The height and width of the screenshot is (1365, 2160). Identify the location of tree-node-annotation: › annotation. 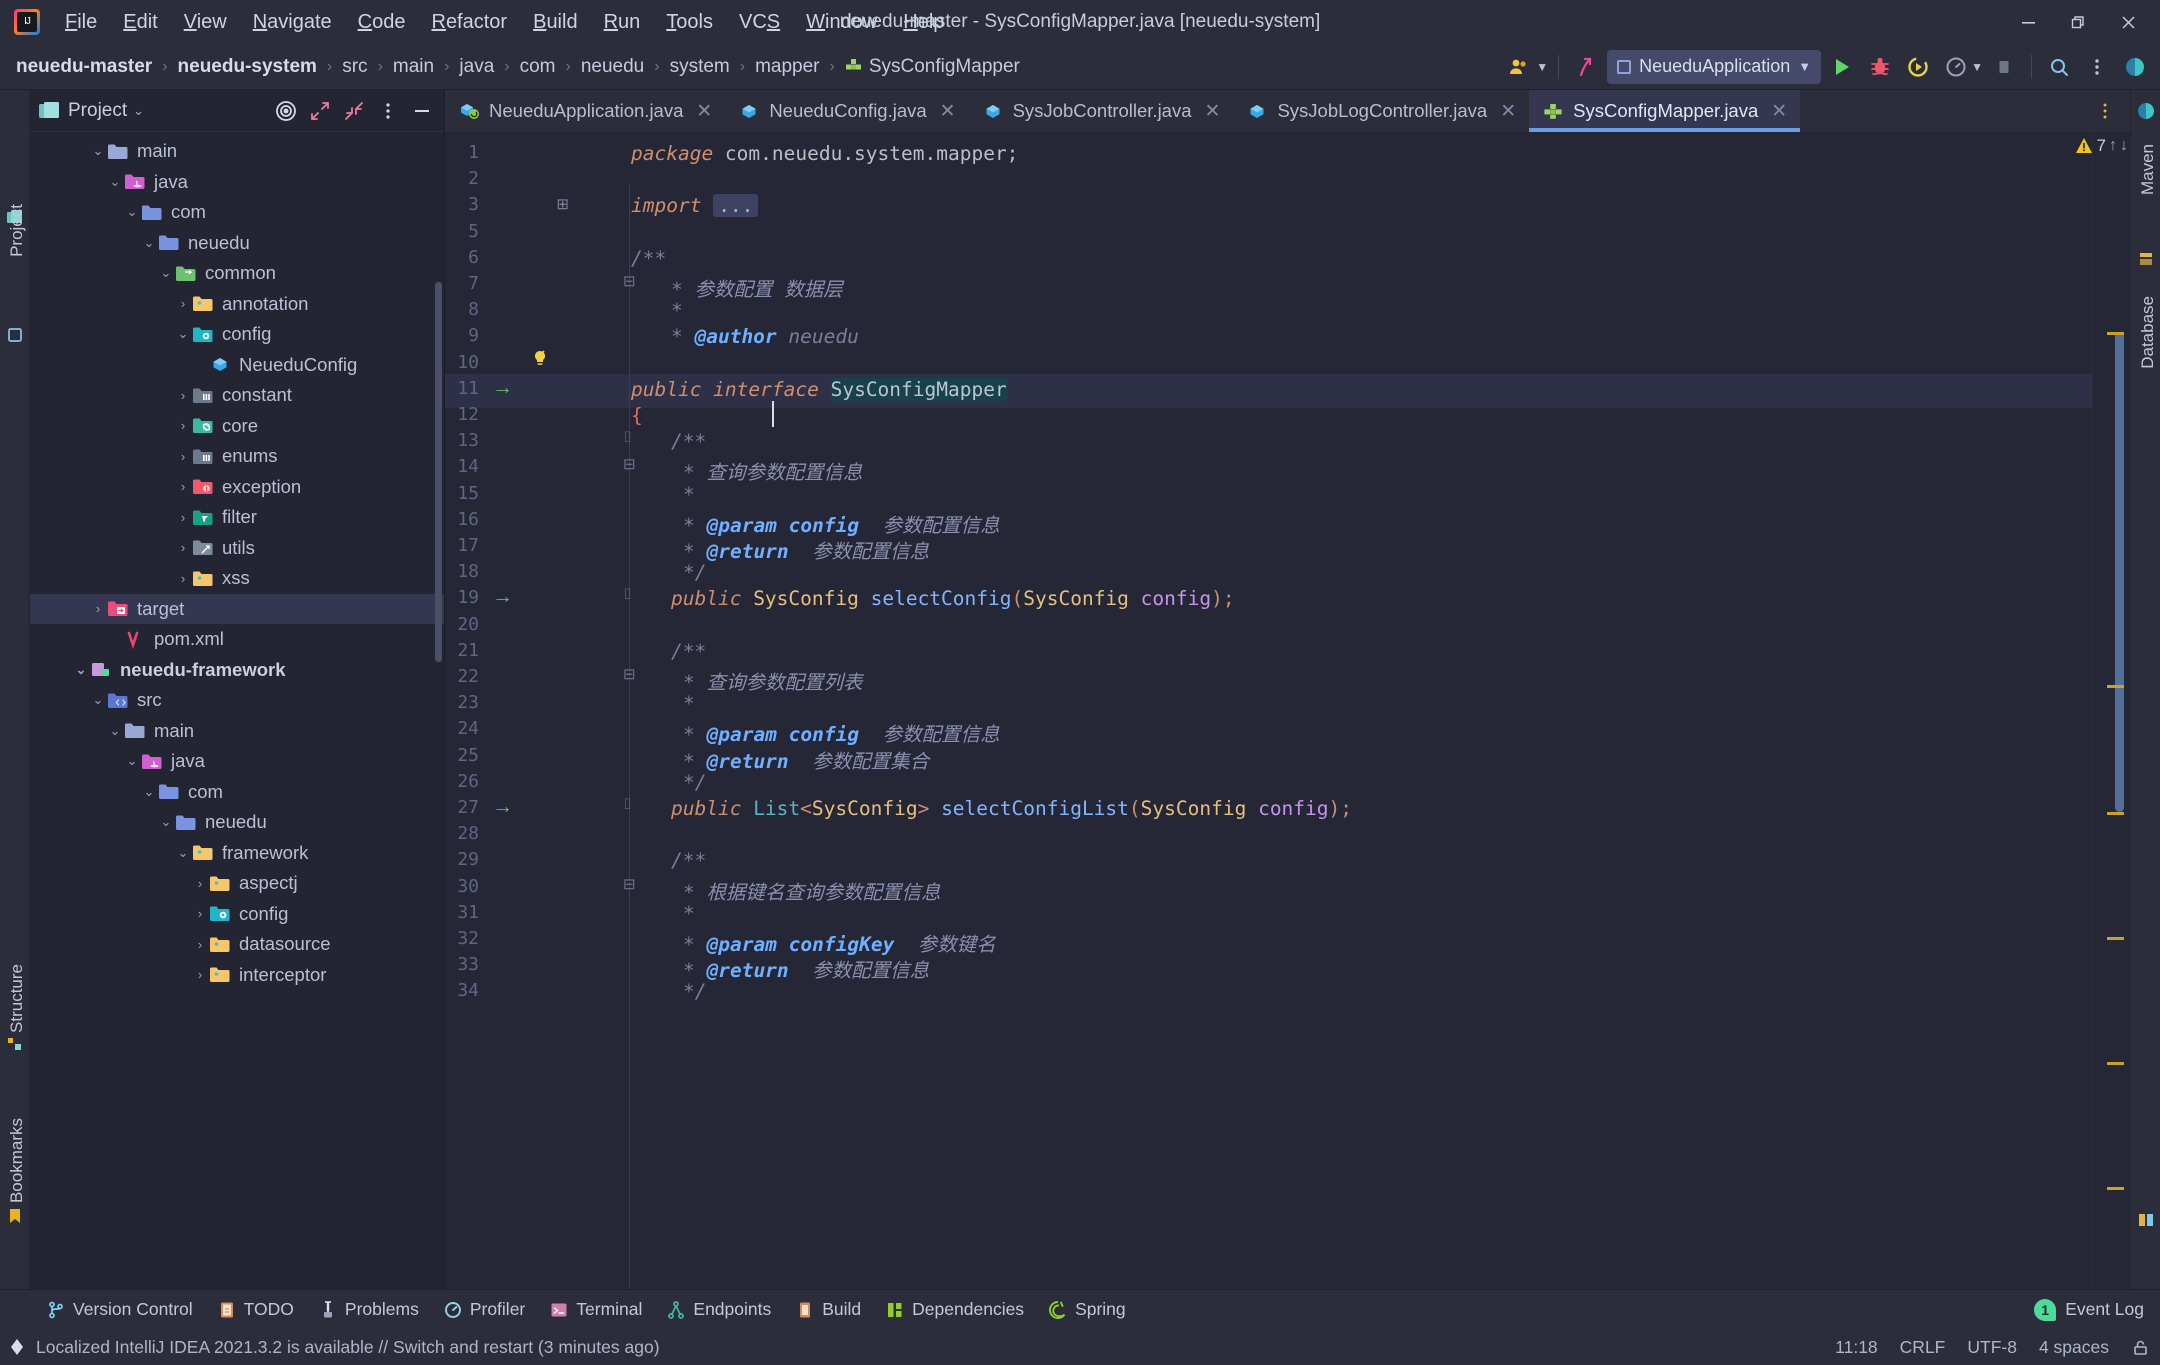
(237, 304).